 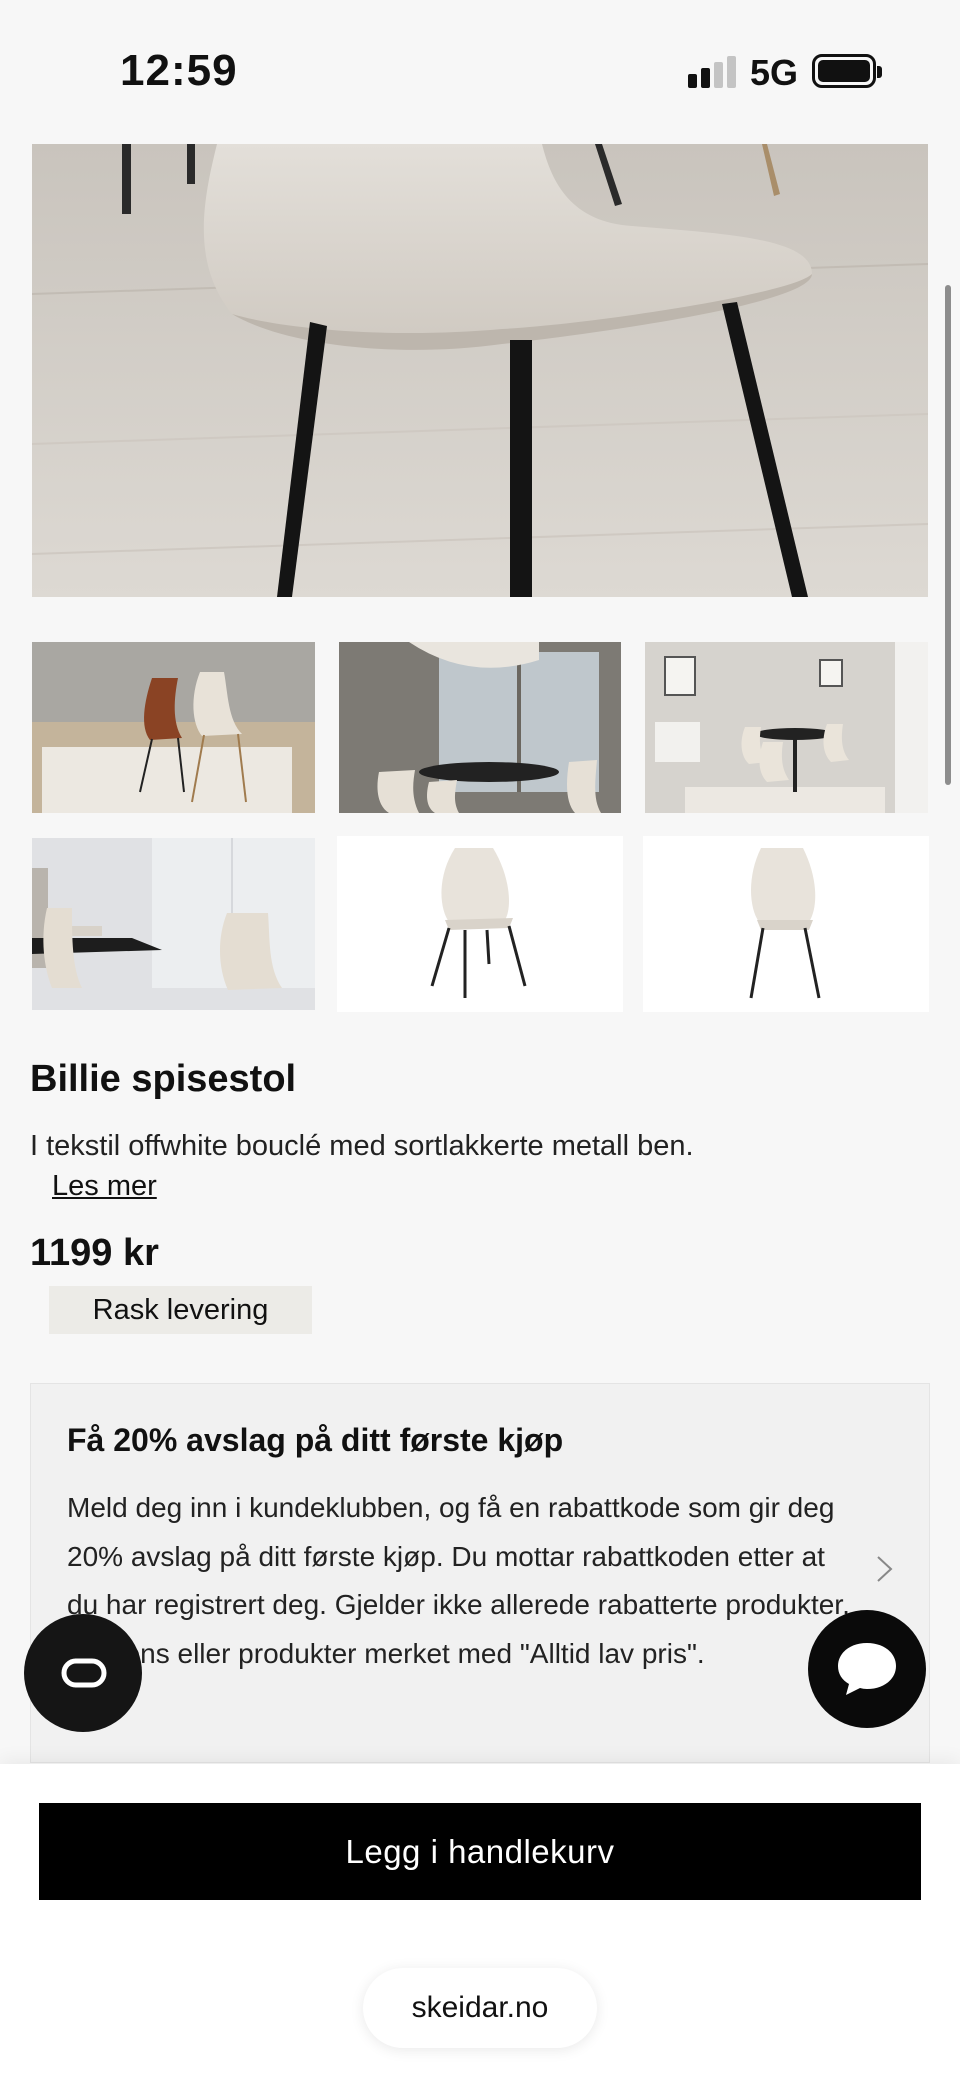 What do you see at coordinates (173, 924) in the screenshot?
I see `thumbnail-chair-by-table` at bounding box center [173, 924].